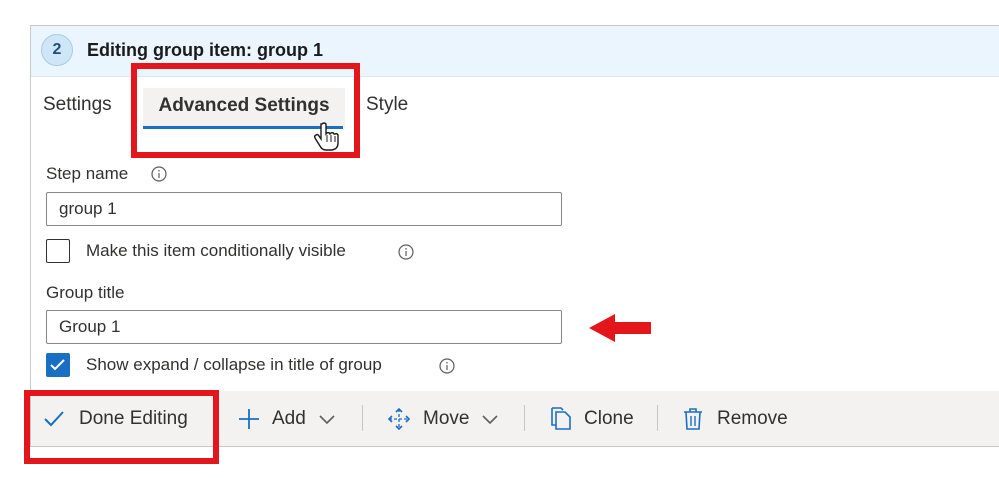  What do you see at coordinates (57, 50) in the screenshot?
I see `step-number-badge: 2` at bounding box center [57, 50].